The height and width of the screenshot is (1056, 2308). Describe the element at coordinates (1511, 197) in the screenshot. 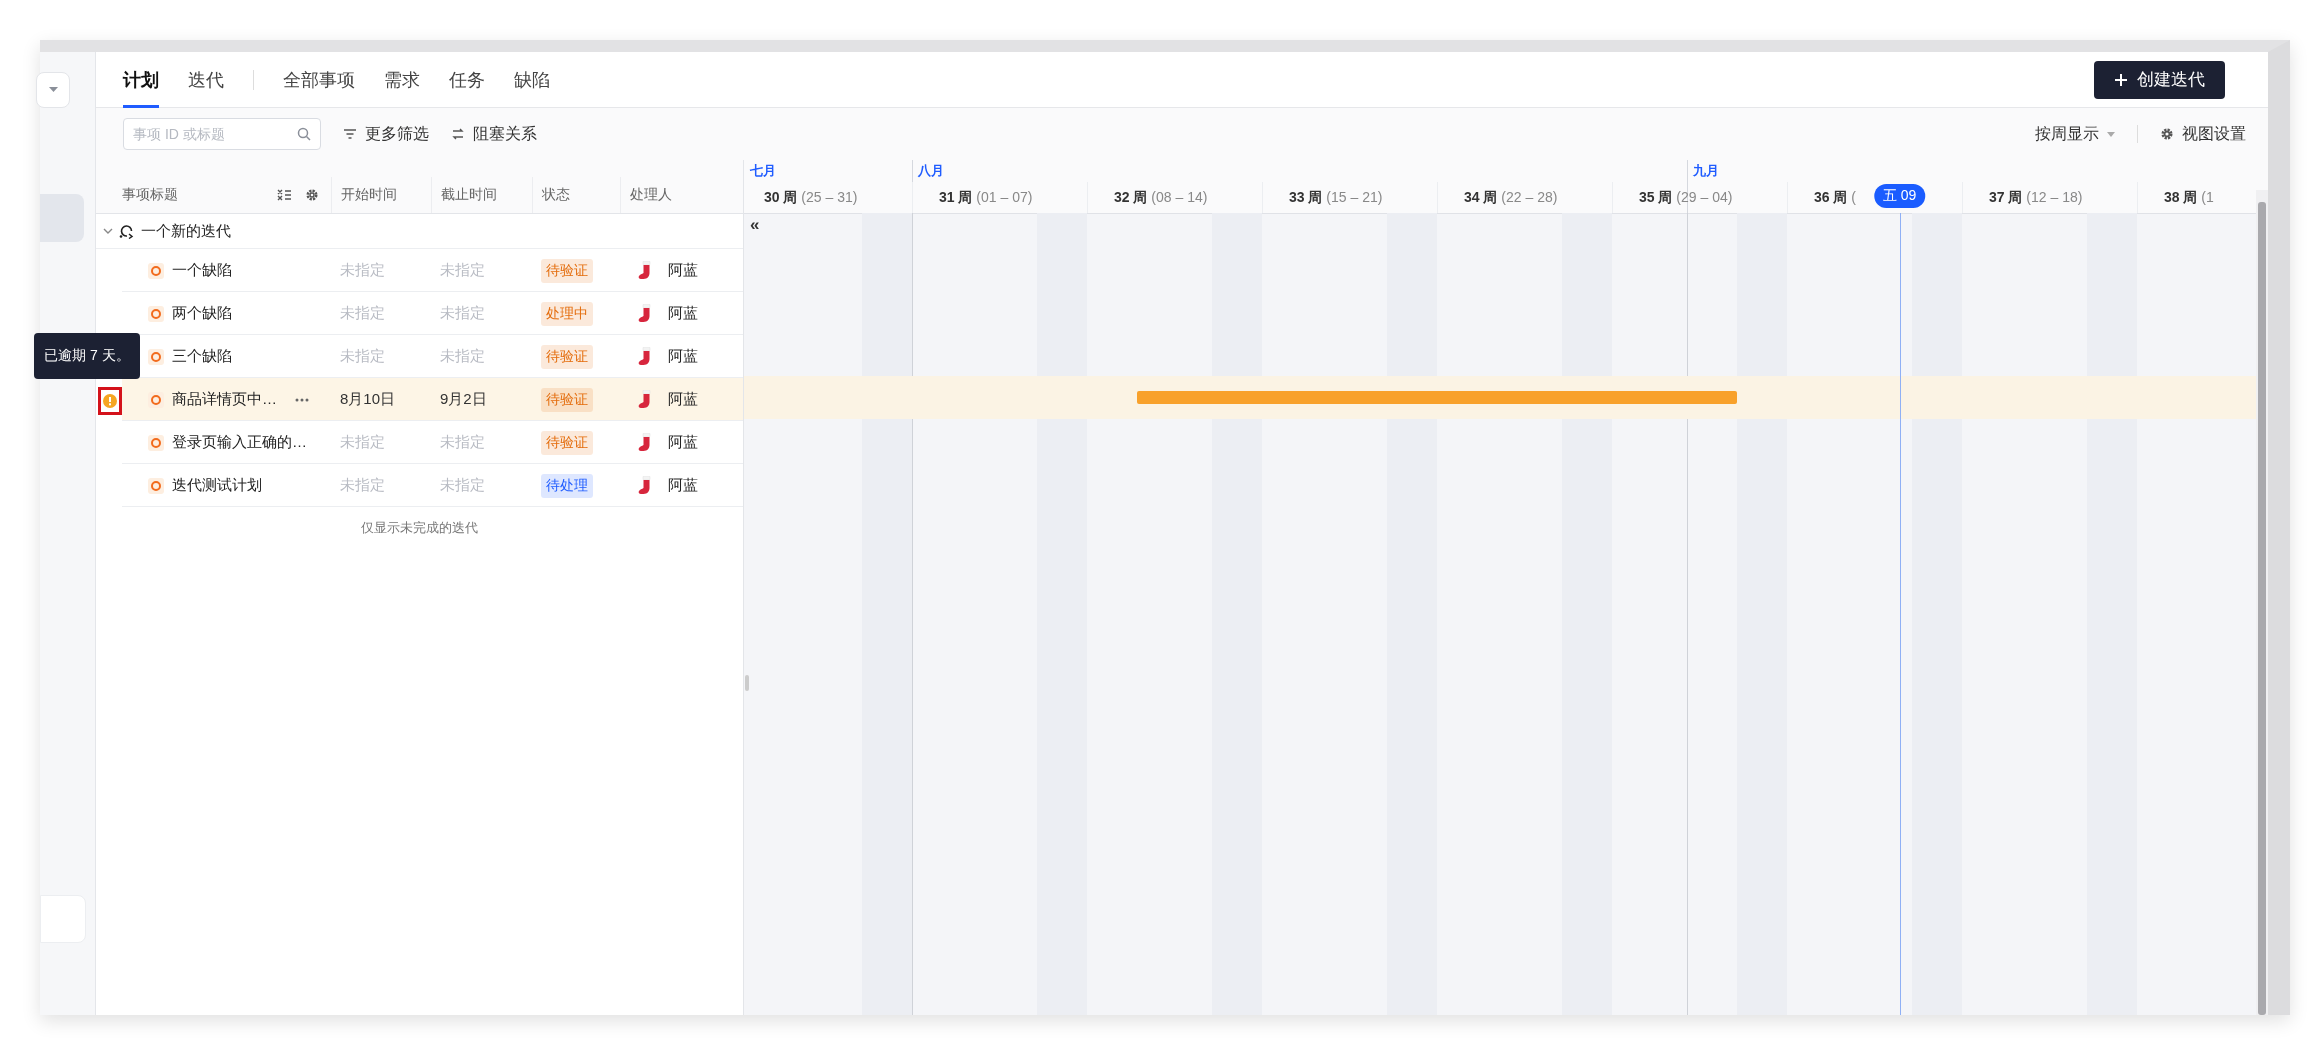

I see `week-label: 34 周 (22 – 28)` at that location.